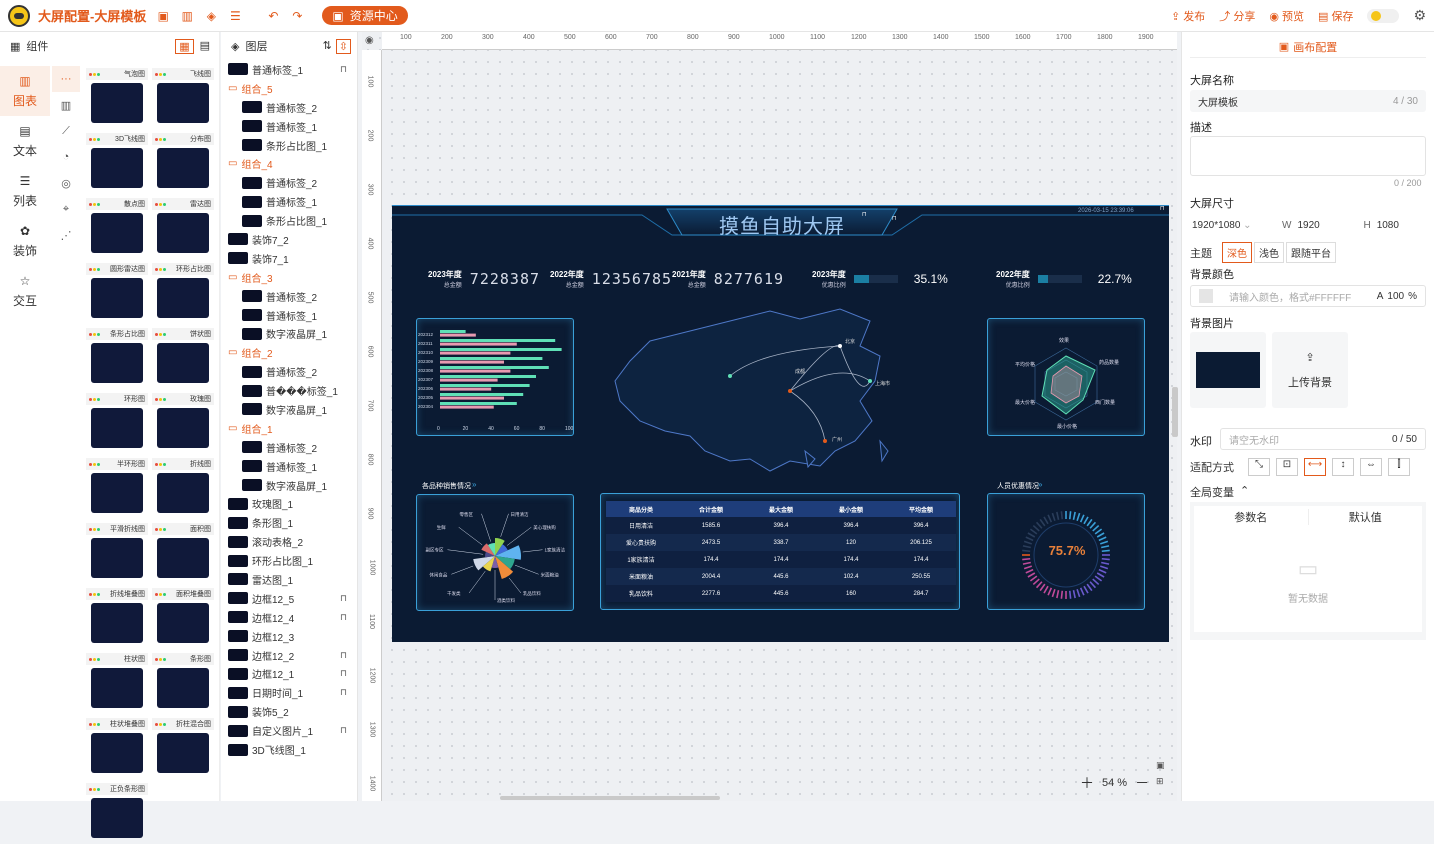 The width and height of the screenshot is (1434, 844). I want to click on redo-icon: ↷, so click(297, 16).